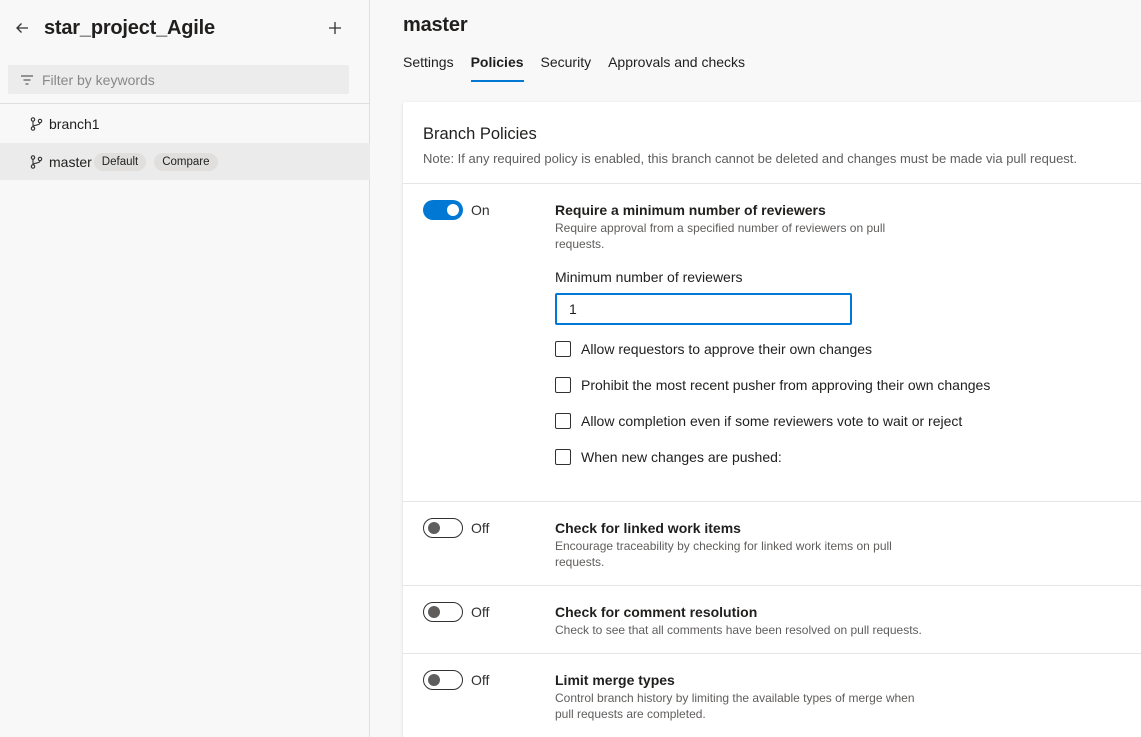 This screenshot has height=737, width=1141. I want to click on branch-name: branch1, so click(74, 123).